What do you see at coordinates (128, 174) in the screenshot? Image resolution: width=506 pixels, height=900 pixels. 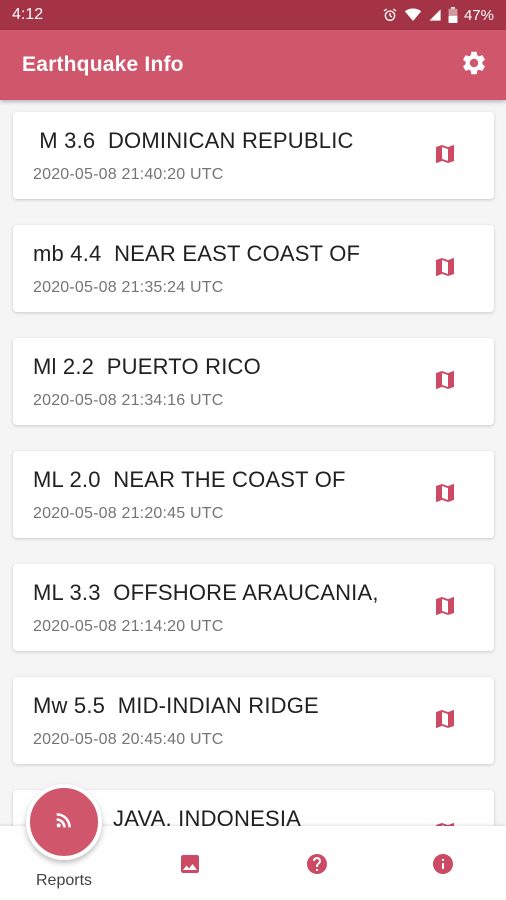 I see `earthquake-time: 2020-05-08 21:40:20 UTC` at bounding box center [128, 174].